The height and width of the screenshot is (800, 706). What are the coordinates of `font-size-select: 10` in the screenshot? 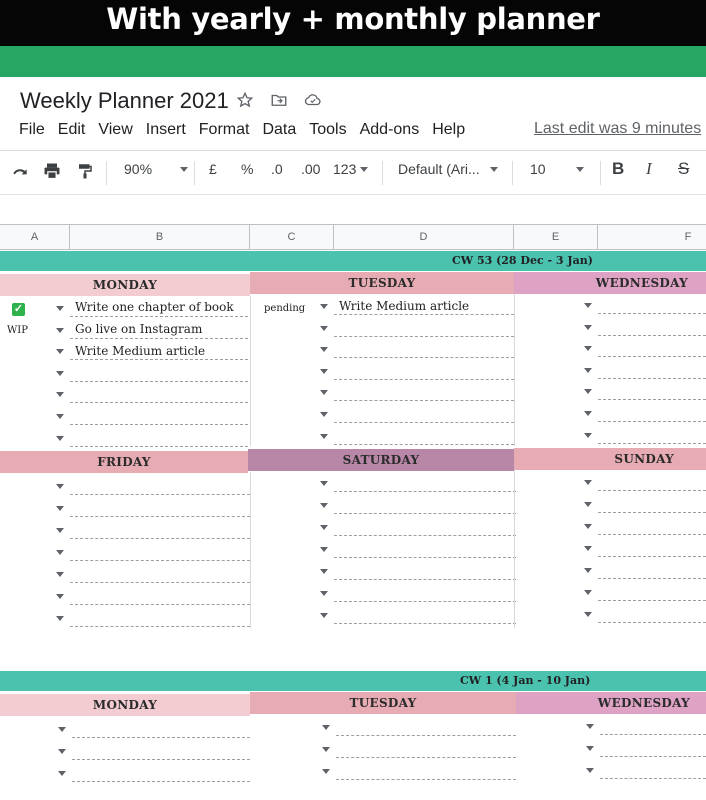 It's located at (557, 169).